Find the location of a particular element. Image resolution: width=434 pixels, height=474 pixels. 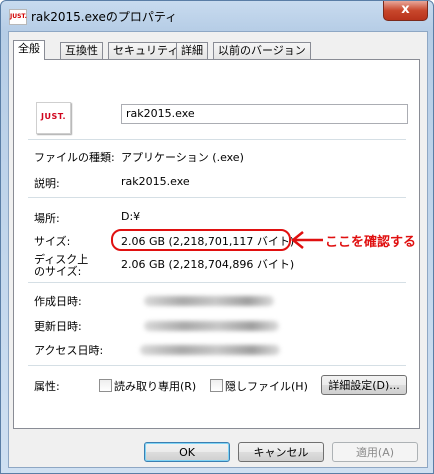

disk-size-label-line2: のサイズ: is located at coordinates (58, 271).